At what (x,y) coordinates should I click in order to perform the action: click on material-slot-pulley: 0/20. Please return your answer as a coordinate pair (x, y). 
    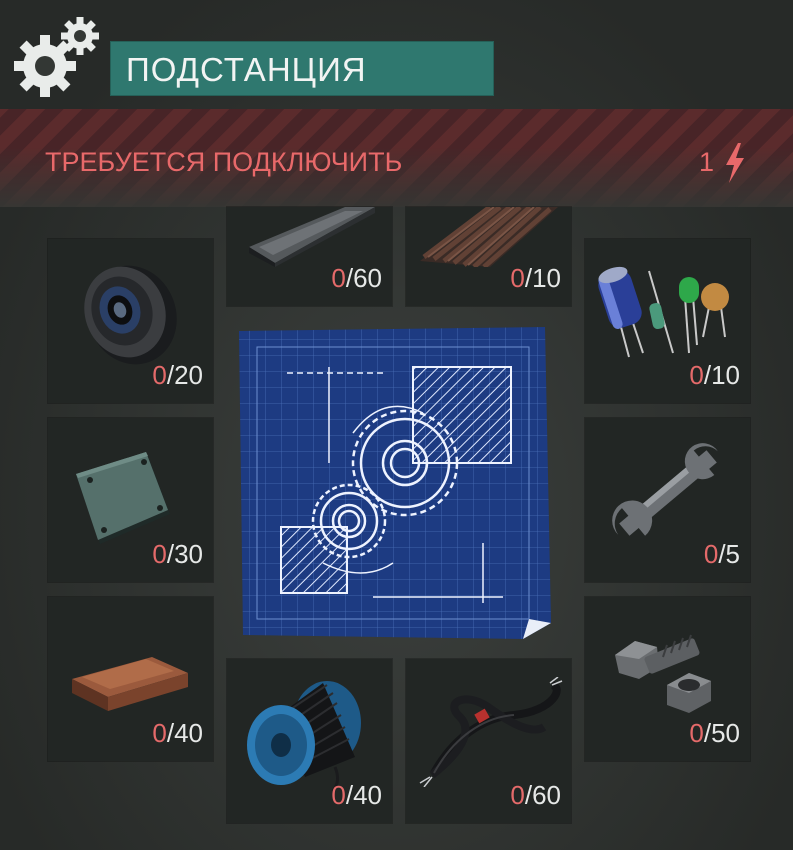
    Looking at the image, I should click on (130, 321).